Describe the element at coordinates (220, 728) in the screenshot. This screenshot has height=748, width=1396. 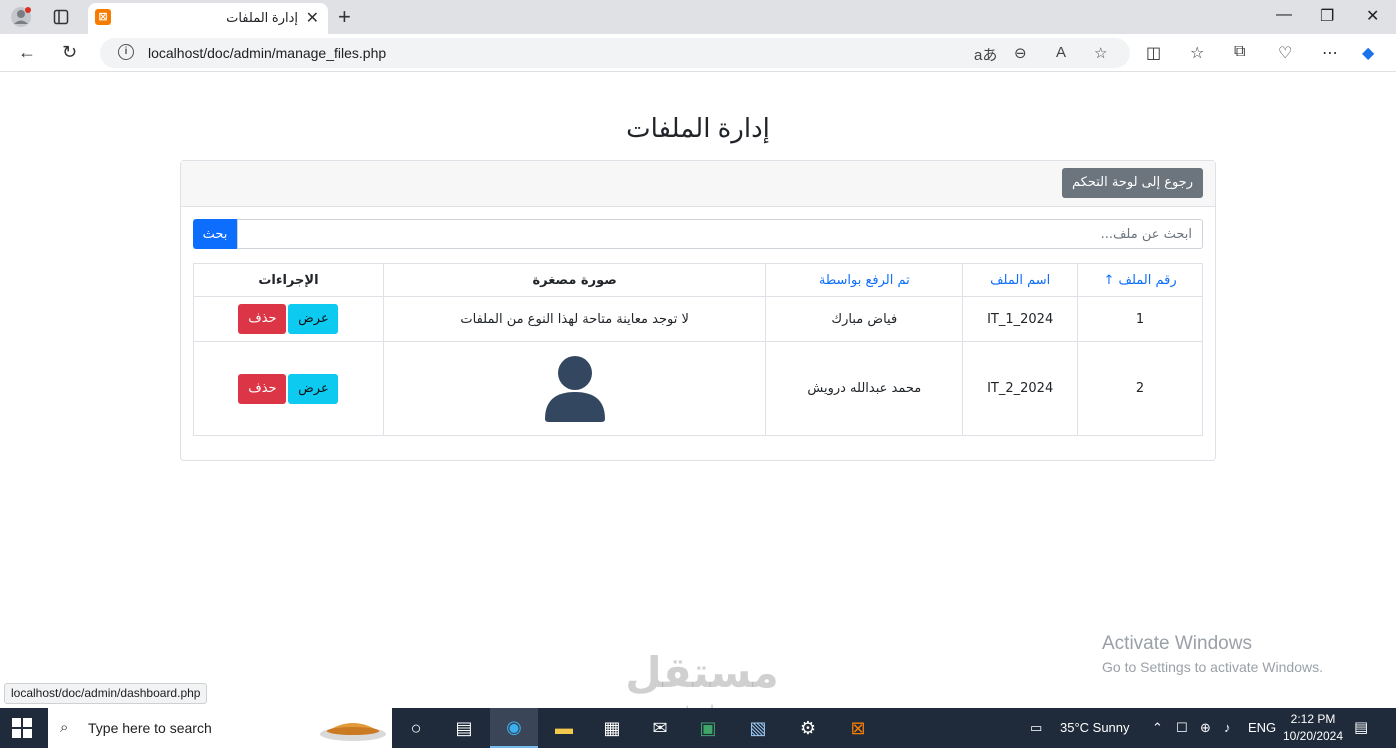
I see `taskbar-search: ⌕ Type here to search` at that location.